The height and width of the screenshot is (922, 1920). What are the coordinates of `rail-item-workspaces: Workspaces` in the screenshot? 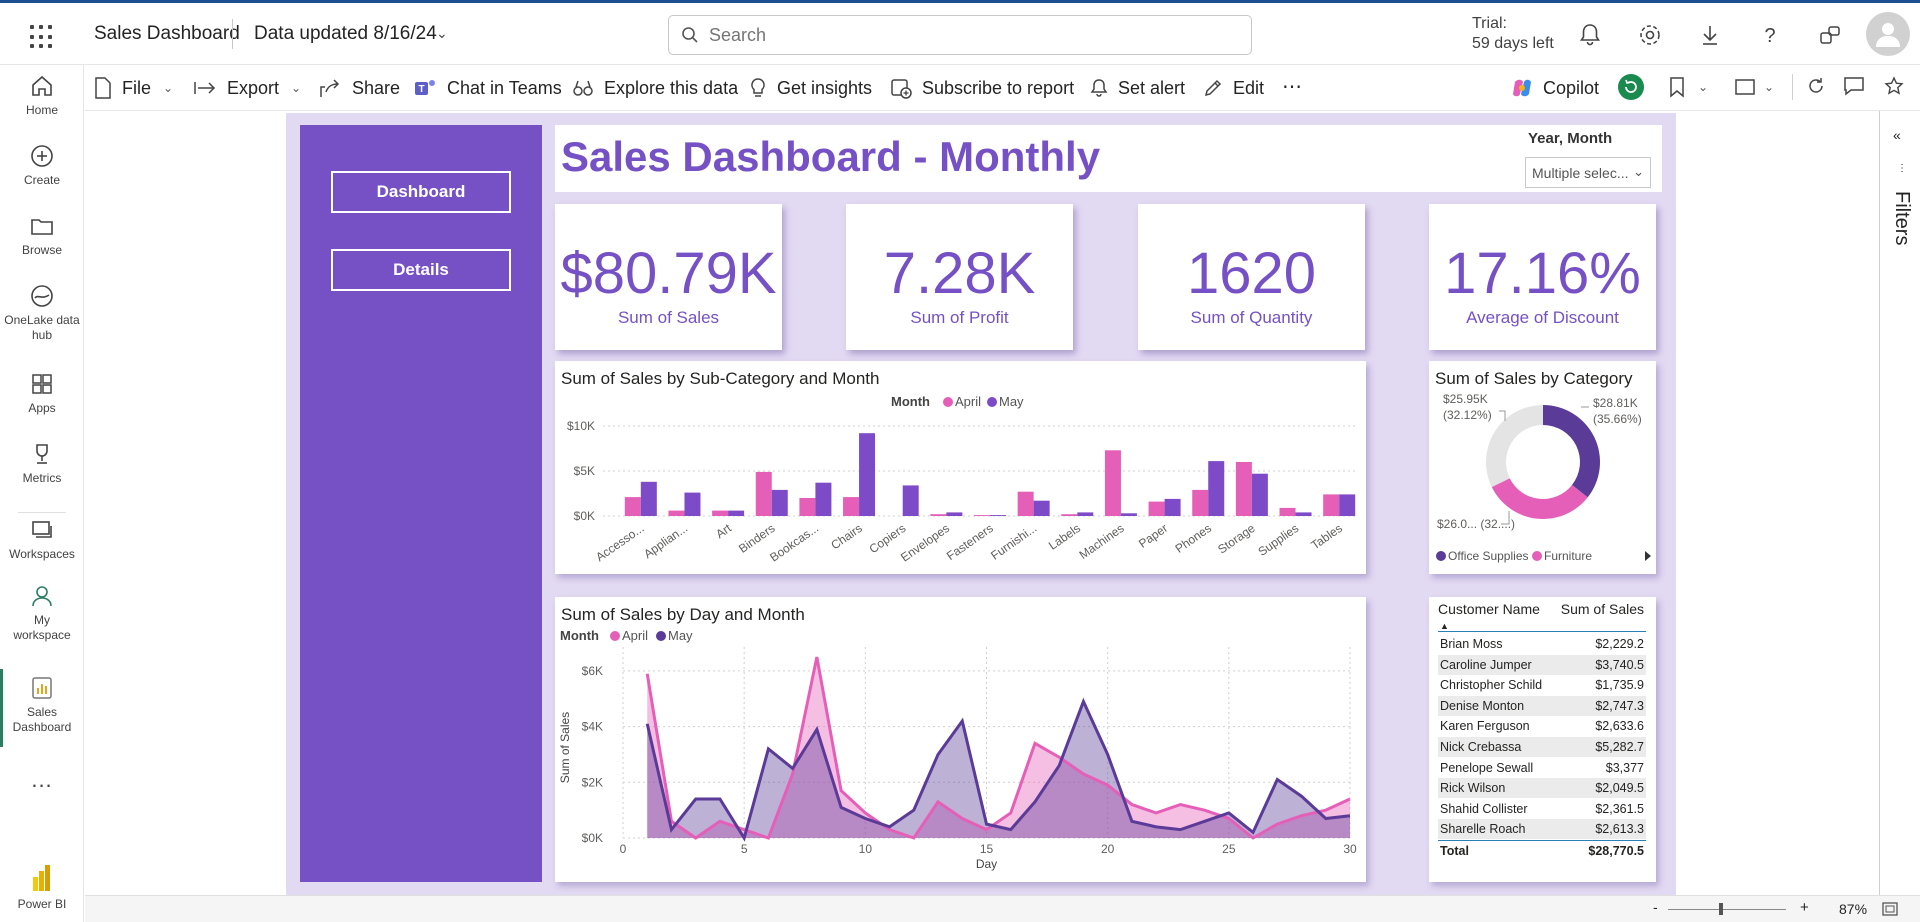 It's located at (42, 539).